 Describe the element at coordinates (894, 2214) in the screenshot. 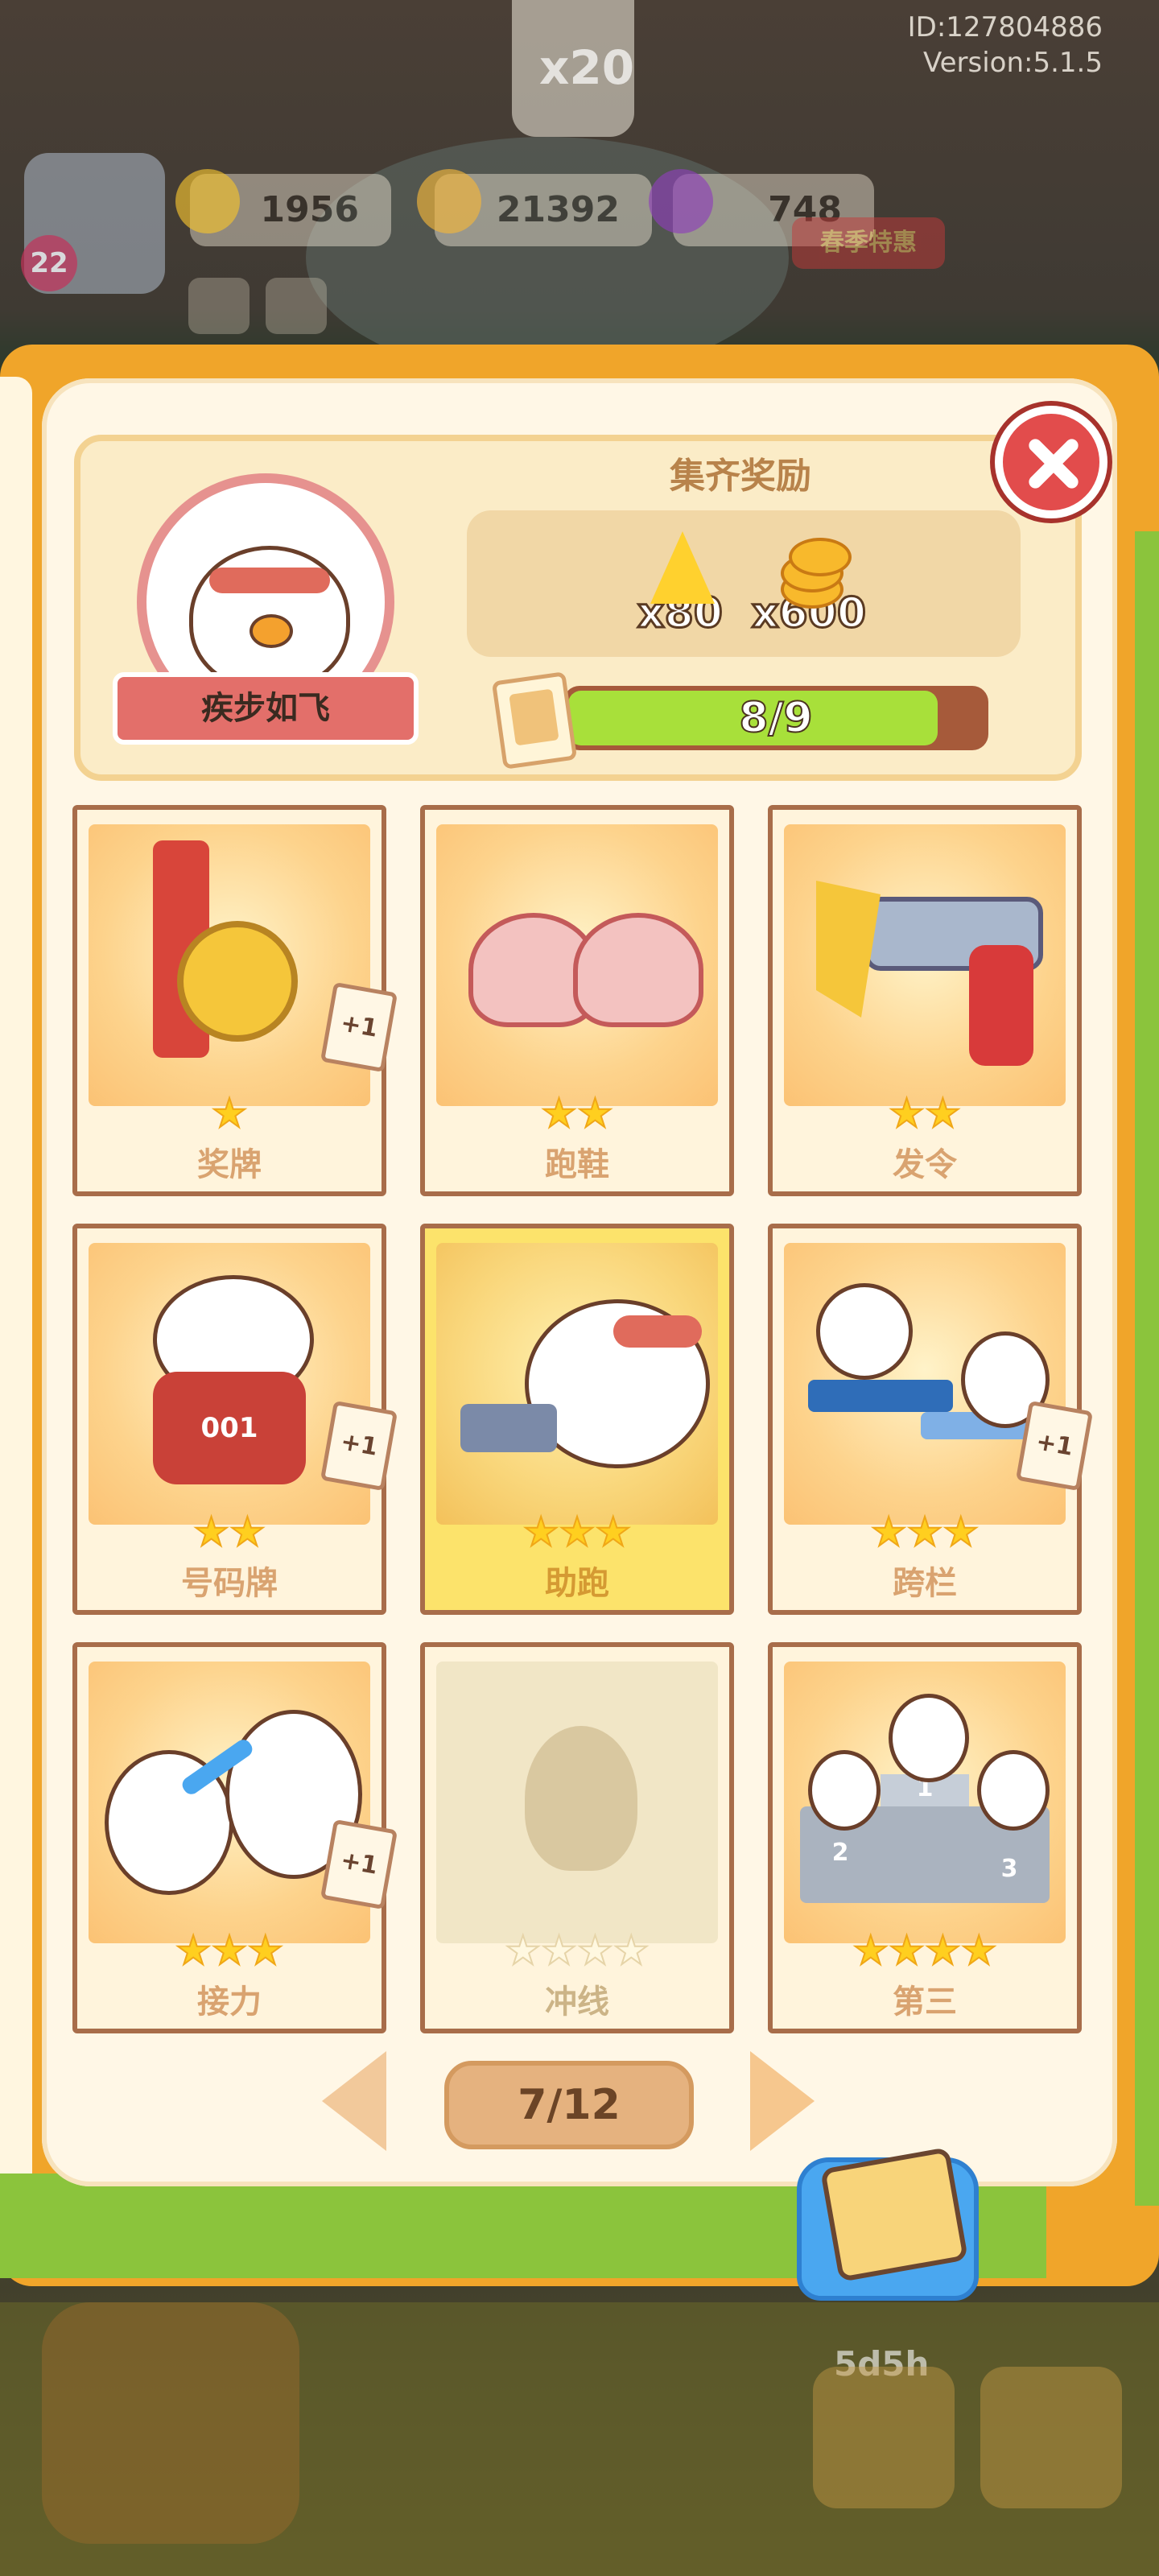

I see `envelope-icon` at that location.